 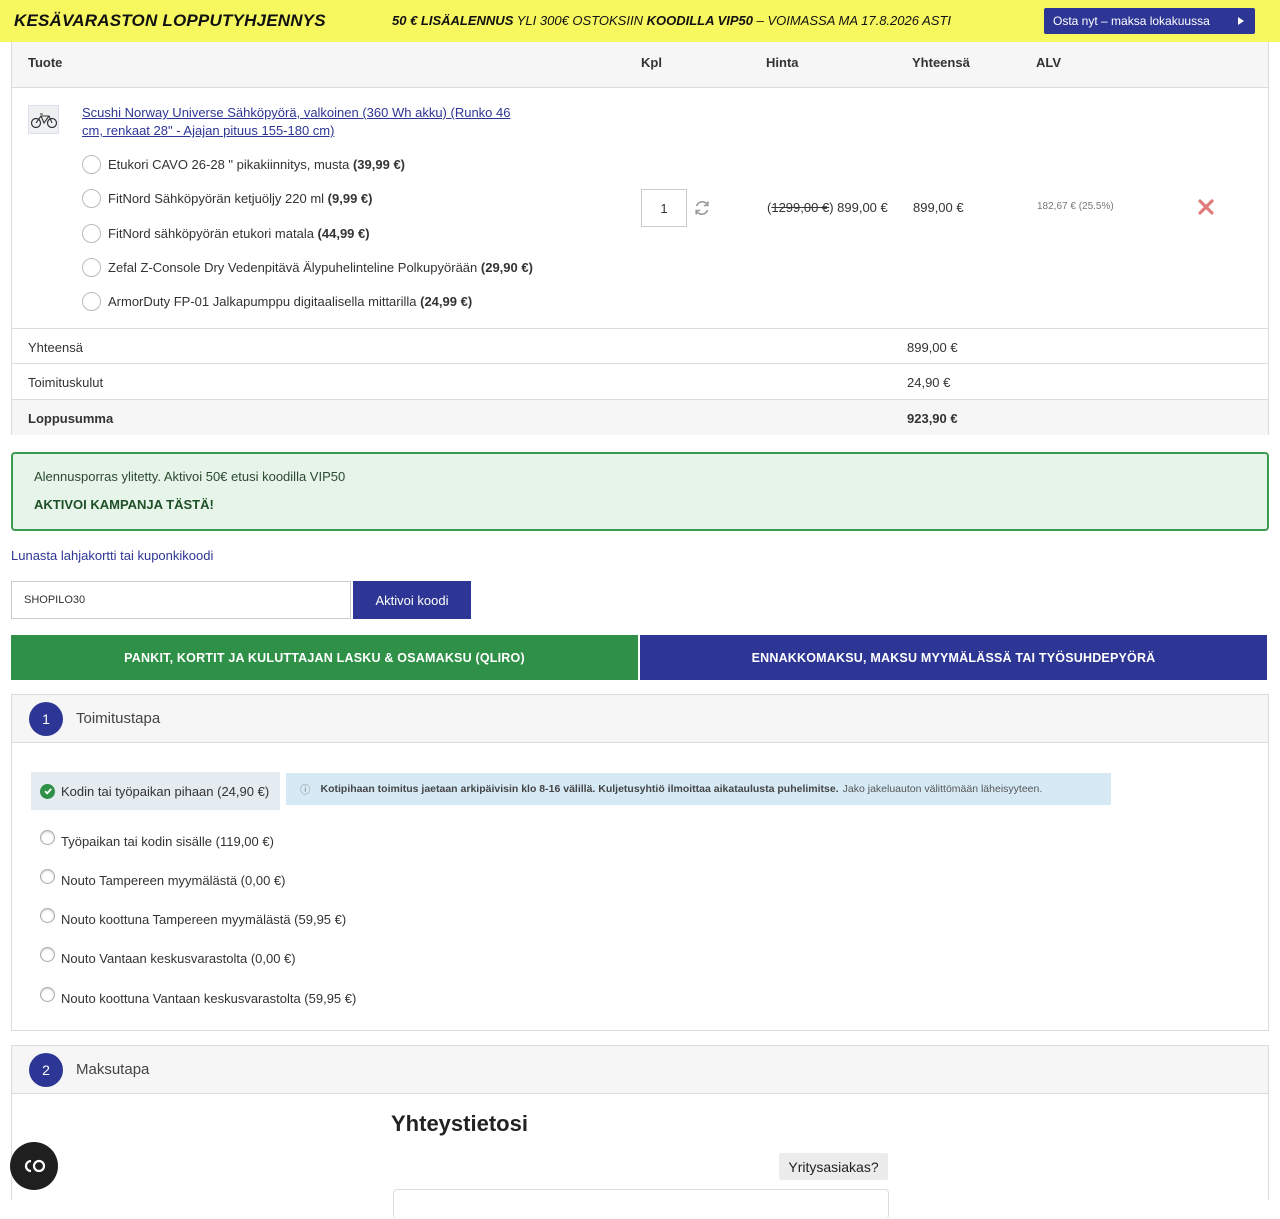 I want to click on unit-price: (1299,00 €) 899,00 €, so click(x=827, y=207).